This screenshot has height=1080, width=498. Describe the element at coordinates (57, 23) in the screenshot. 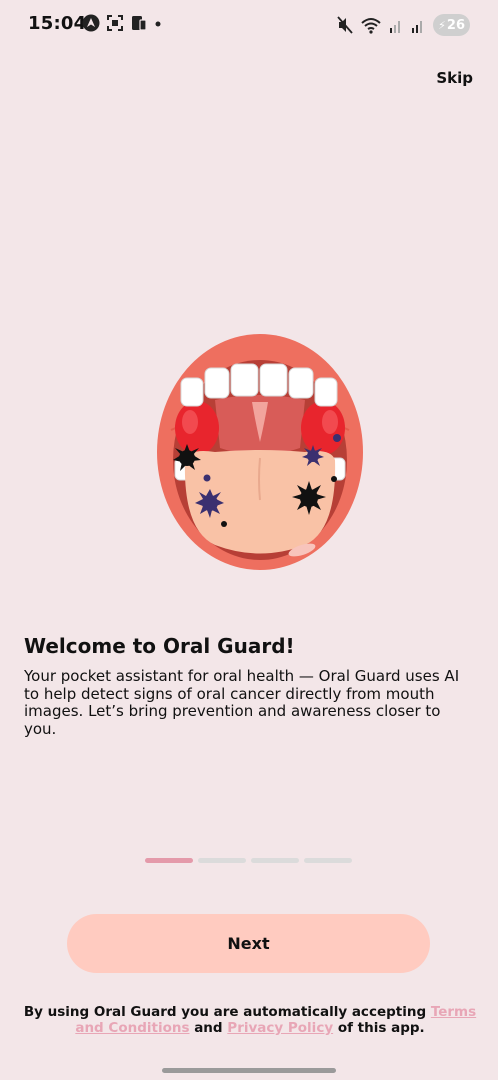

I see `status-time: 15:04` at that location.